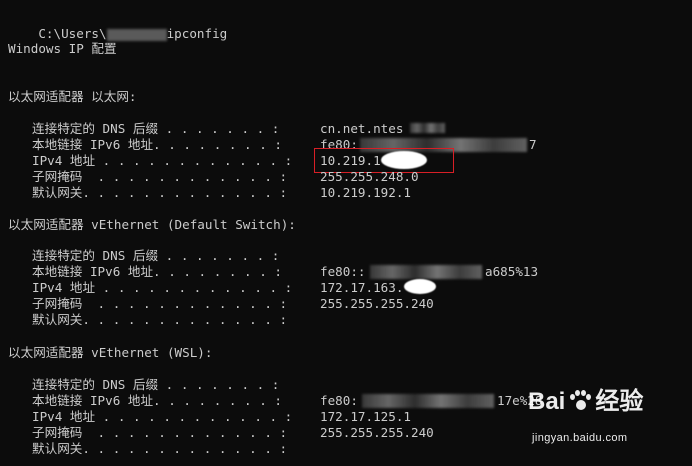 This screenshot has height=466, width=692. What do you see at coordinates (619, 401) in the screenshot?
I see `watermark-brand-tail: 经验` at bounding box center [619, 401].